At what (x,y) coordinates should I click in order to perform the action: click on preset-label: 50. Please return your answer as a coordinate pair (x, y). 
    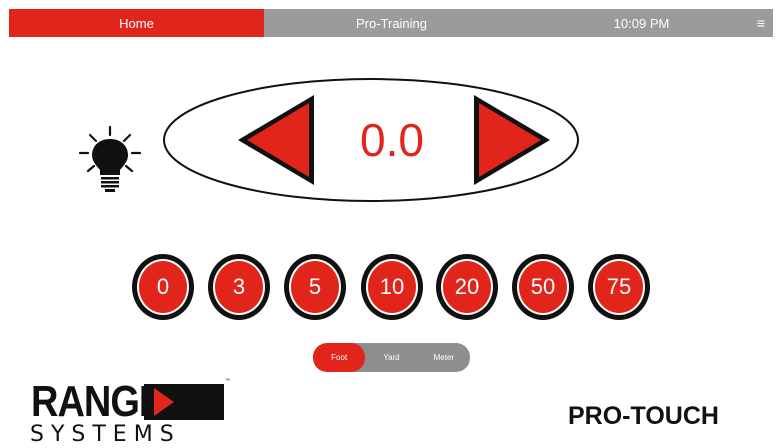
    Looking at the image, I should click on (543, 287).